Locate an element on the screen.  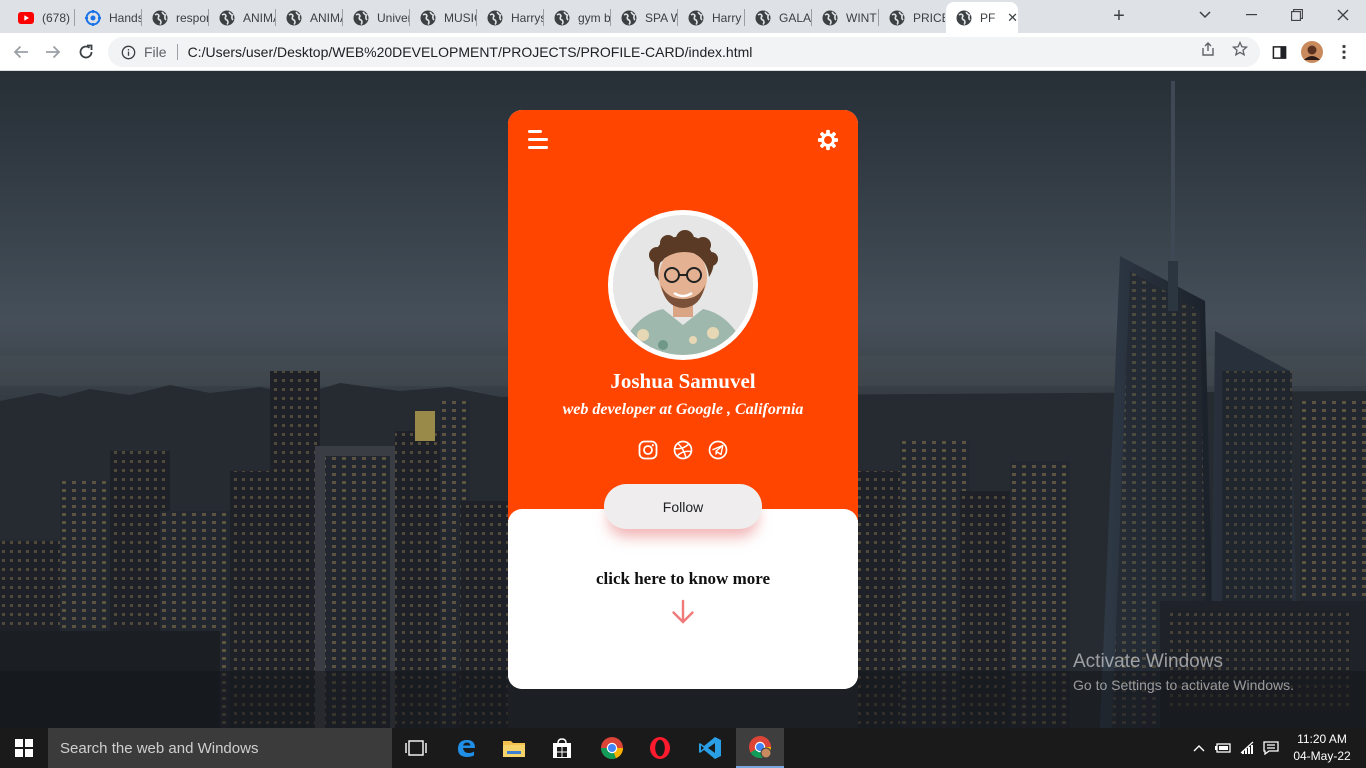
clock-time: 11:20 AM is located at coordinates (1322, 739).